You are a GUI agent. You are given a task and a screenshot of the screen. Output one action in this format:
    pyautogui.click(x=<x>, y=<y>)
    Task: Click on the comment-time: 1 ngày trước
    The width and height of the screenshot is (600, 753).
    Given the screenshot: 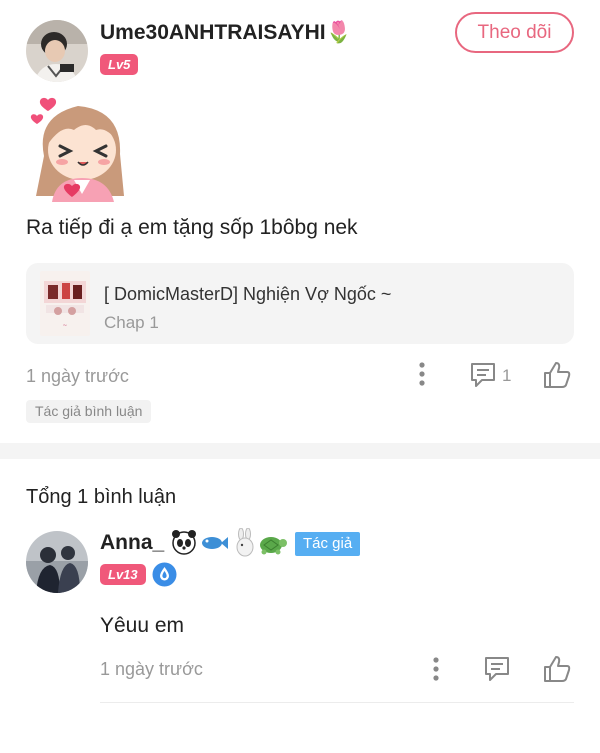 What is the action you would take?
    pyautogui.click(x=77, y=376)
    